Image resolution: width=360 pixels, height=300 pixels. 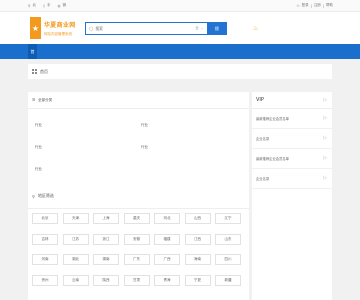 What do you see at coordinates (136, 259) in the screenshot?
I see `region-tag: 广东` at bounding box center [136, 259].